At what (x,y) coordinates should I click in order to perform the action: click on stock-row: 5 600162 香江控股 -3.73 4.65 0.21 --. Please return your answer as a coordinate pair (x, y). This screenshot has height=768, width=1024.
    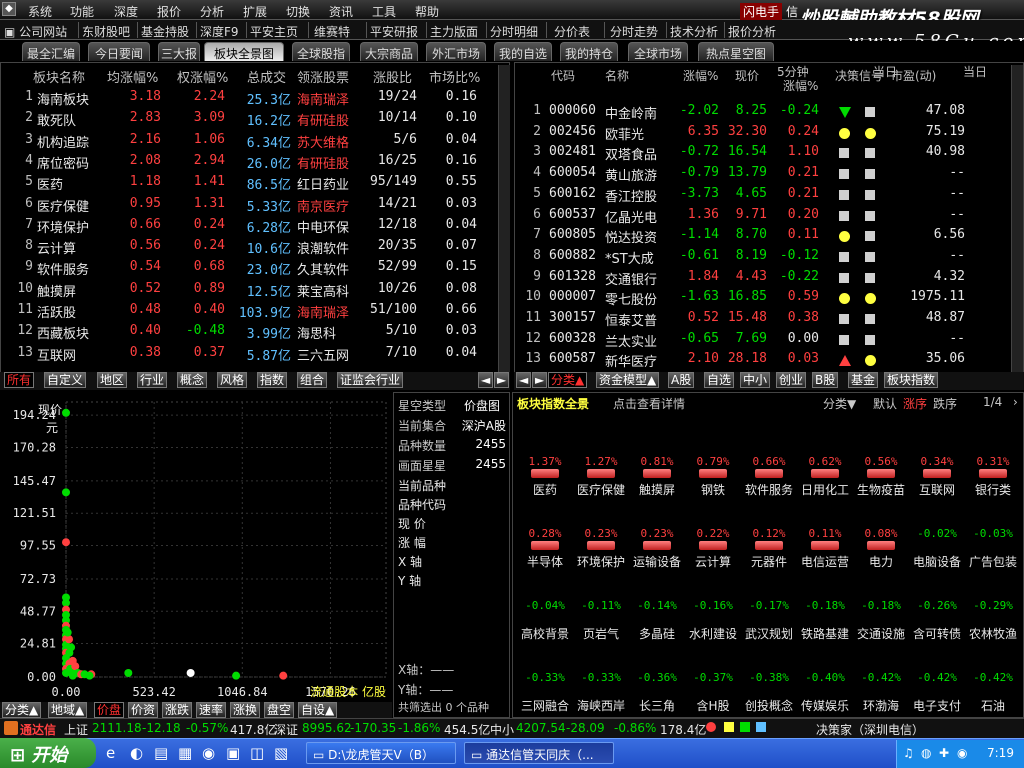
    Looking at the image, I should click on (762, 196).